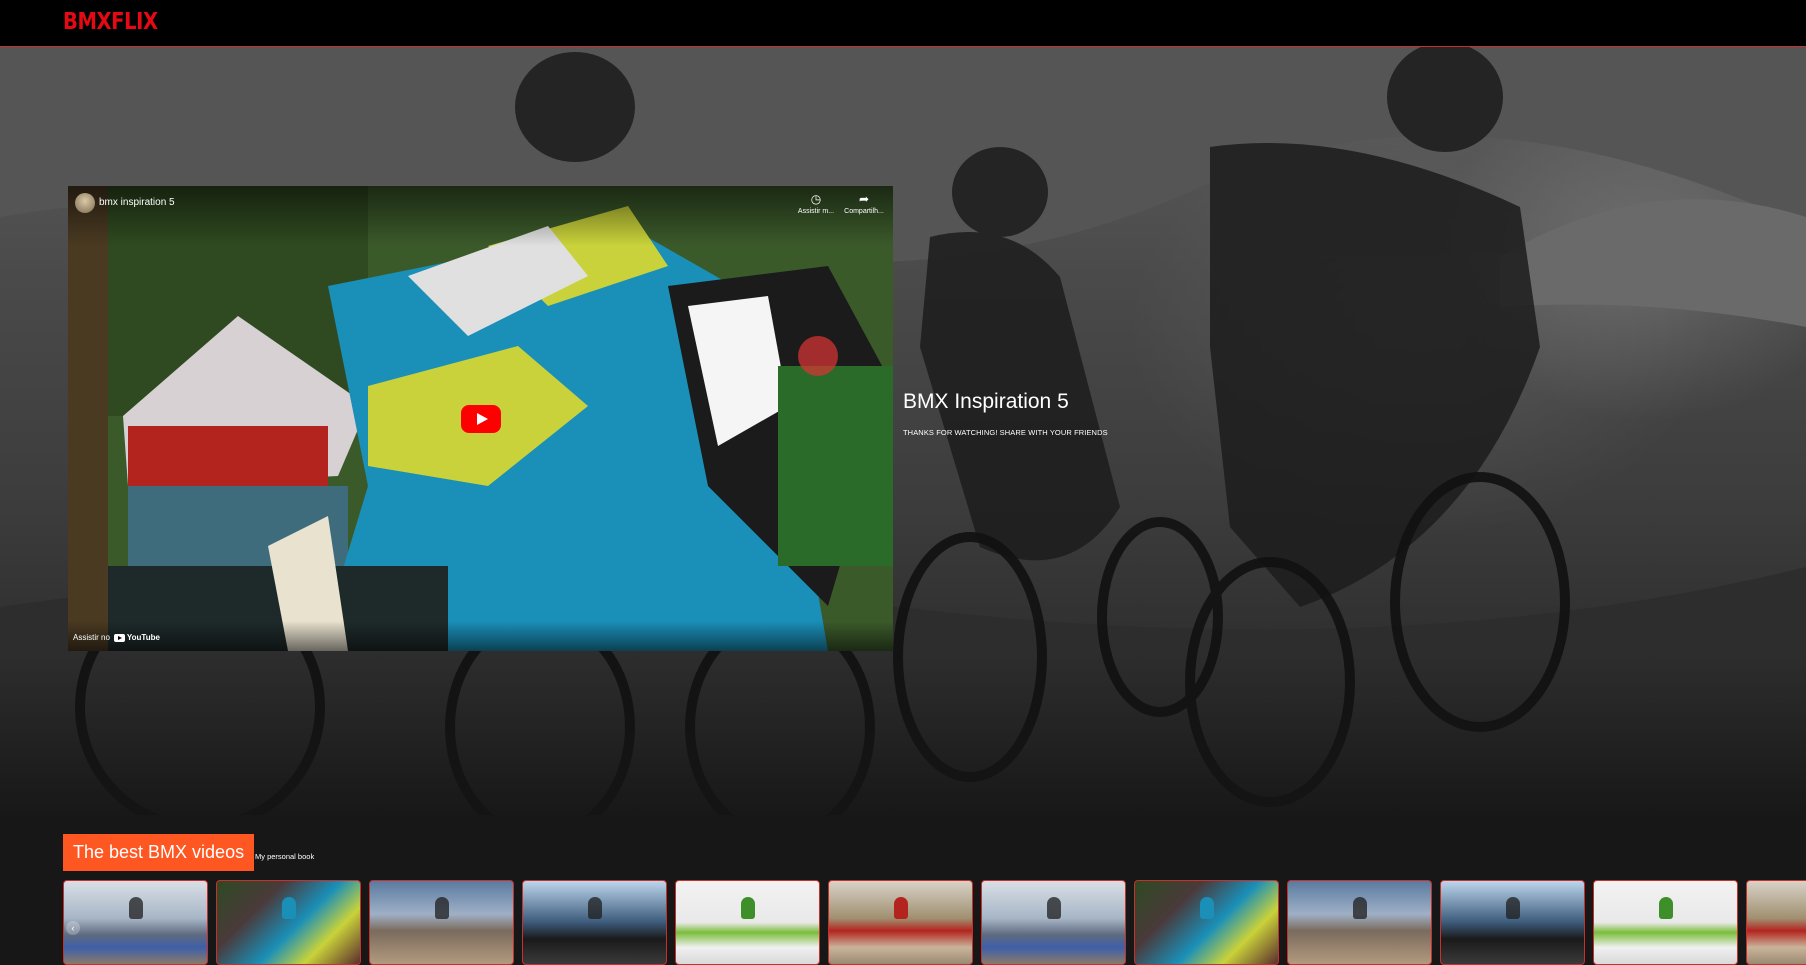 The image size is (1806, 965). What do you see at coordinates (85, 203) in the screenshot?
I see `channel-avatar` at bounding box center [85, 203].